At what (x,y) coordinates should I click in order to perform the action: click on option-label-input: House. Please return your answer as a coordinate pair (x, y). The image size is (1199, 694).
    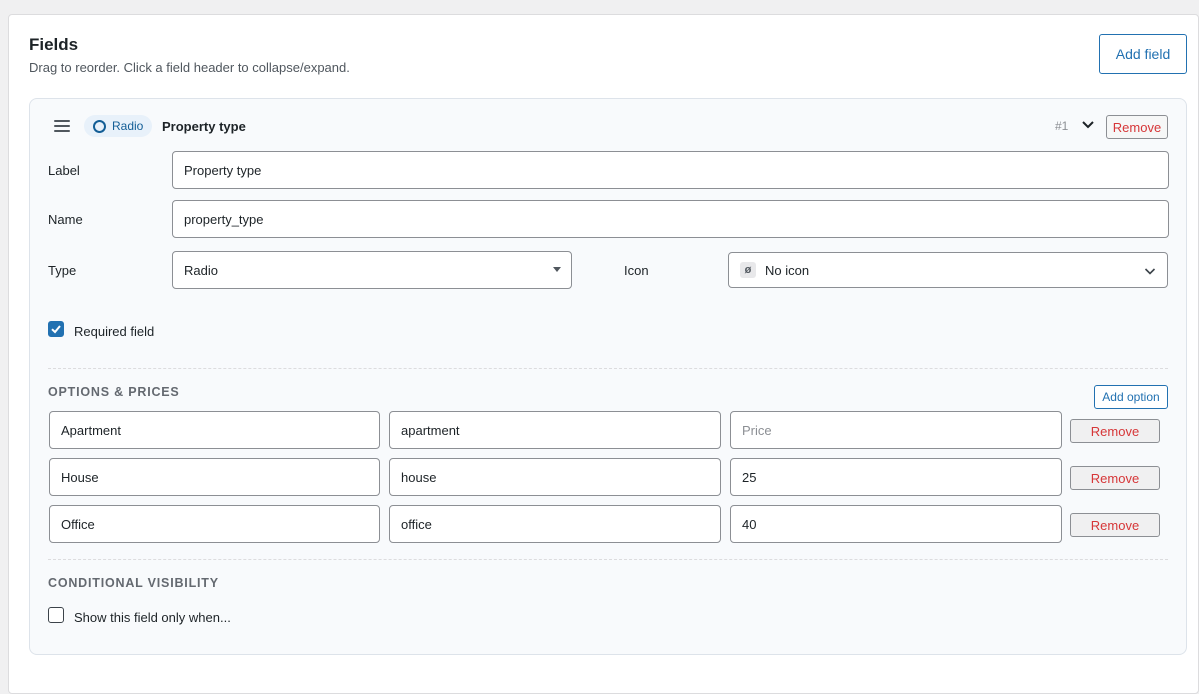
    Looking at the image, I should click on (214, 477).